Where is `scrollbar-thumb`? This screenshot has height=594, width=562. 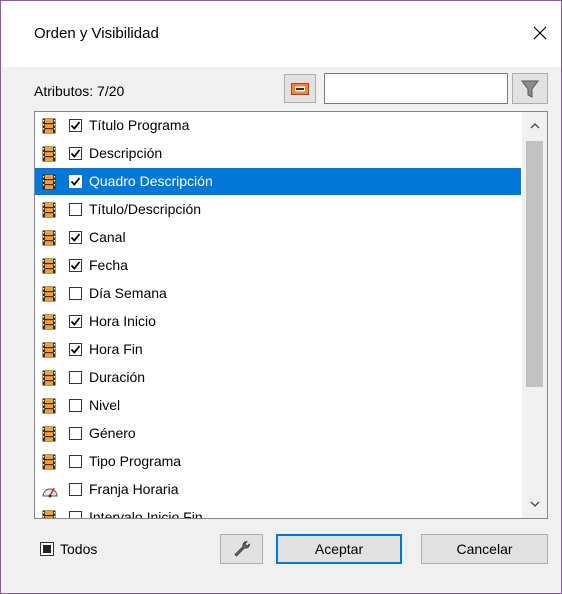
scrollbar-thumb is located at coordinates (534, 264).